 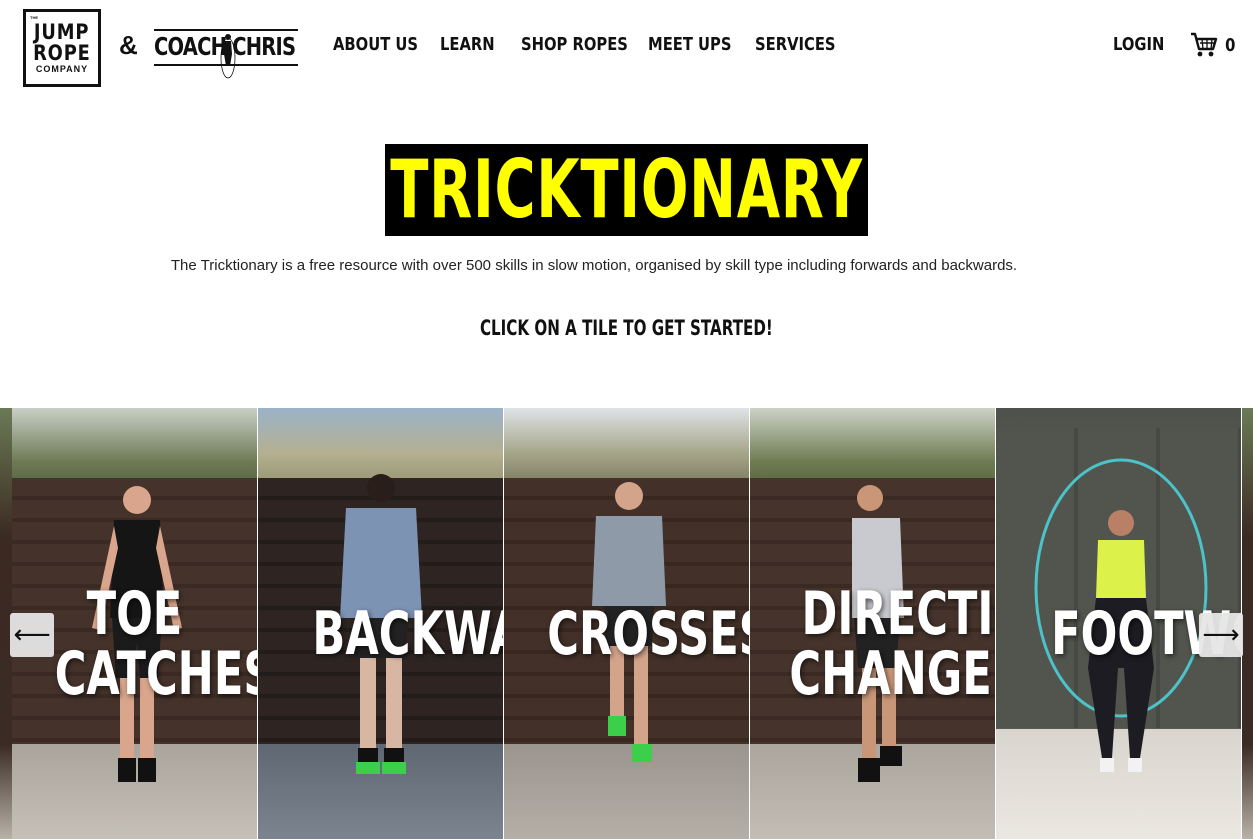 I want to click on page-title: TRICKTIONARY, so click(x=626, y=190).